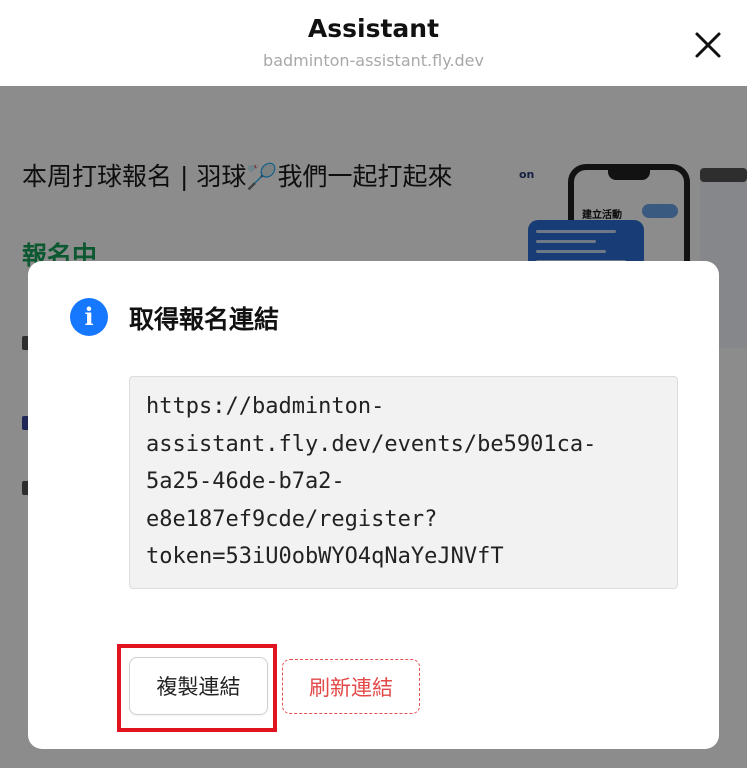 The height and width of the screenshot is (768, 747). I want to click on refresh-link-button: 刷新連結, so click(351, 686).